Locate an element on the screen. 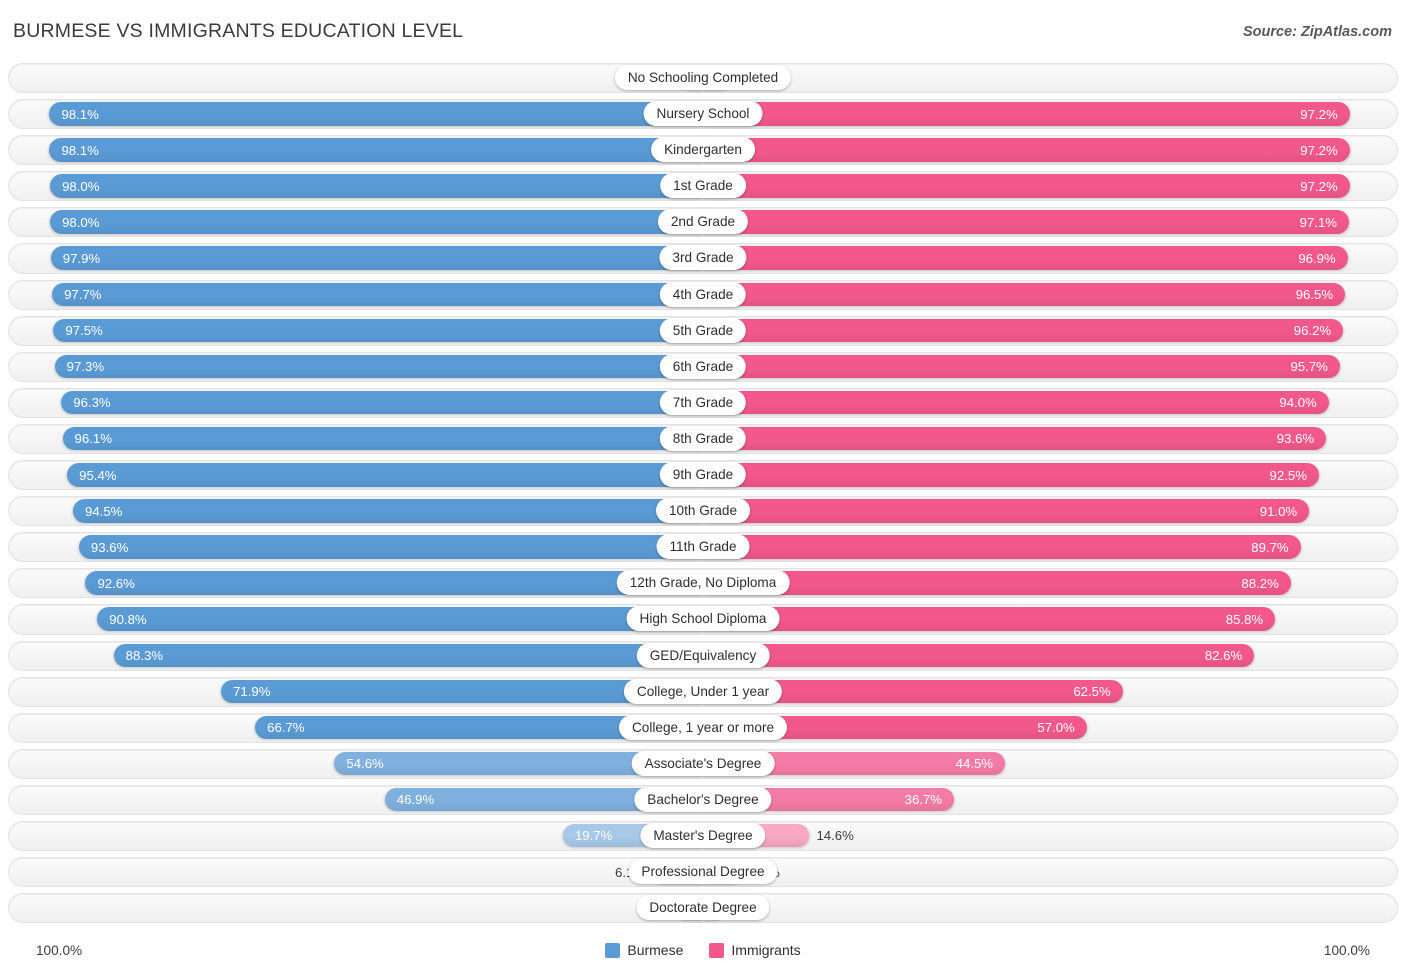  bar-value-immigrants: 95.7% is located at coordinates (1309, 367).